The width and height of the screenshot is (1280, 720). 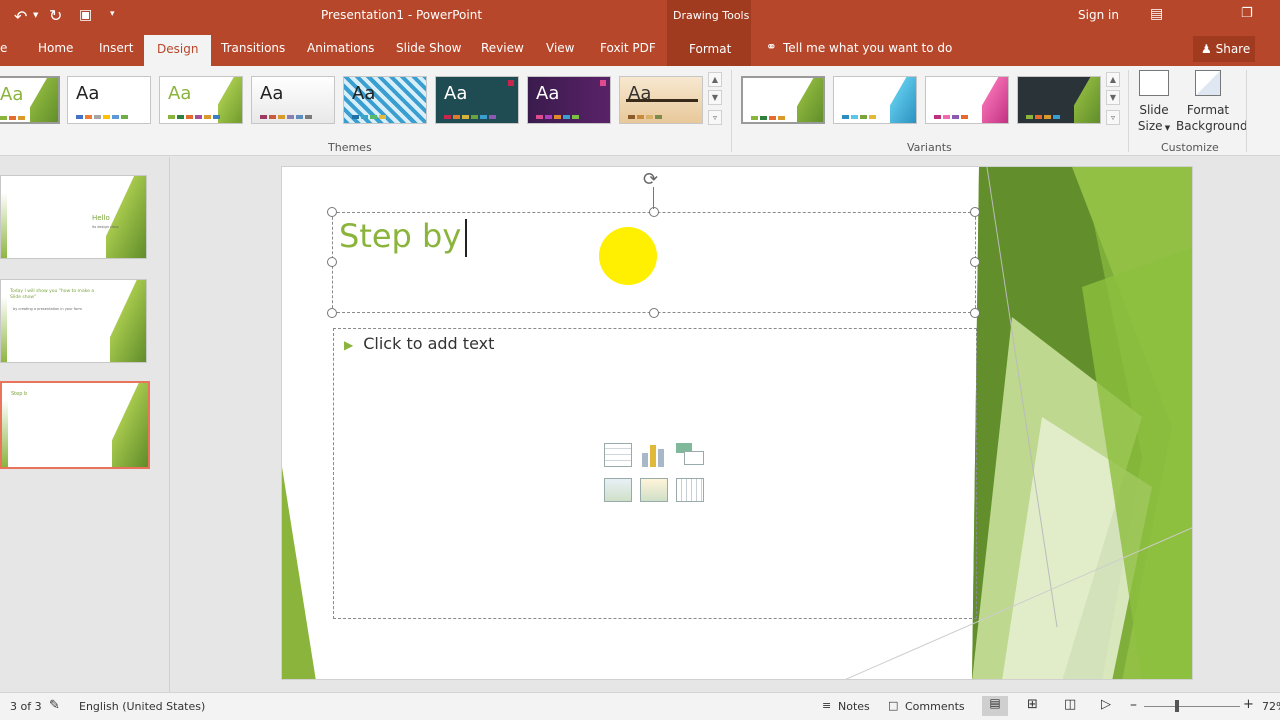 What do you see at coordinates (73, 217) in the screenshot?
I see `slide-thumbnail-1: Hello its design class` at bounding box center [73, 217].